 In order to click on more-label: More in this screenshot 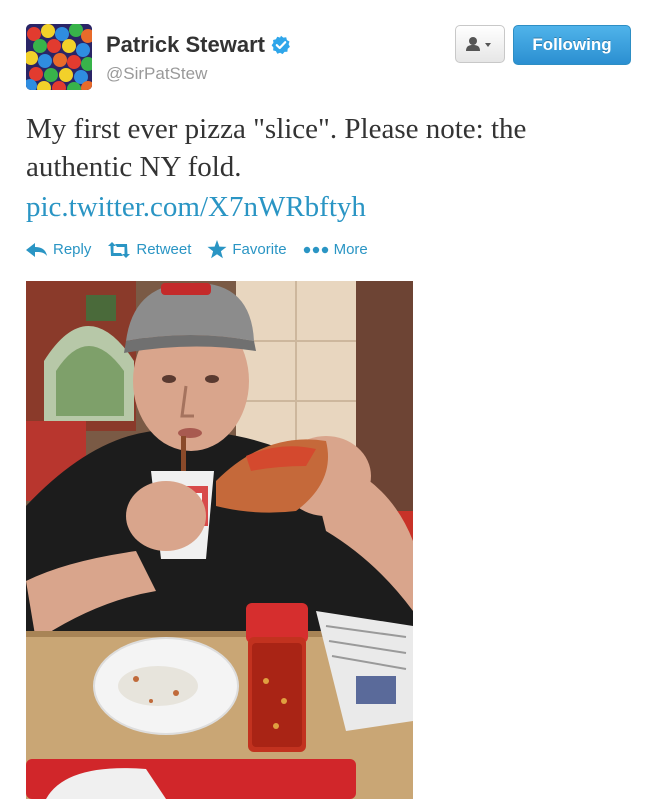, I will do `click(350, 249)`.